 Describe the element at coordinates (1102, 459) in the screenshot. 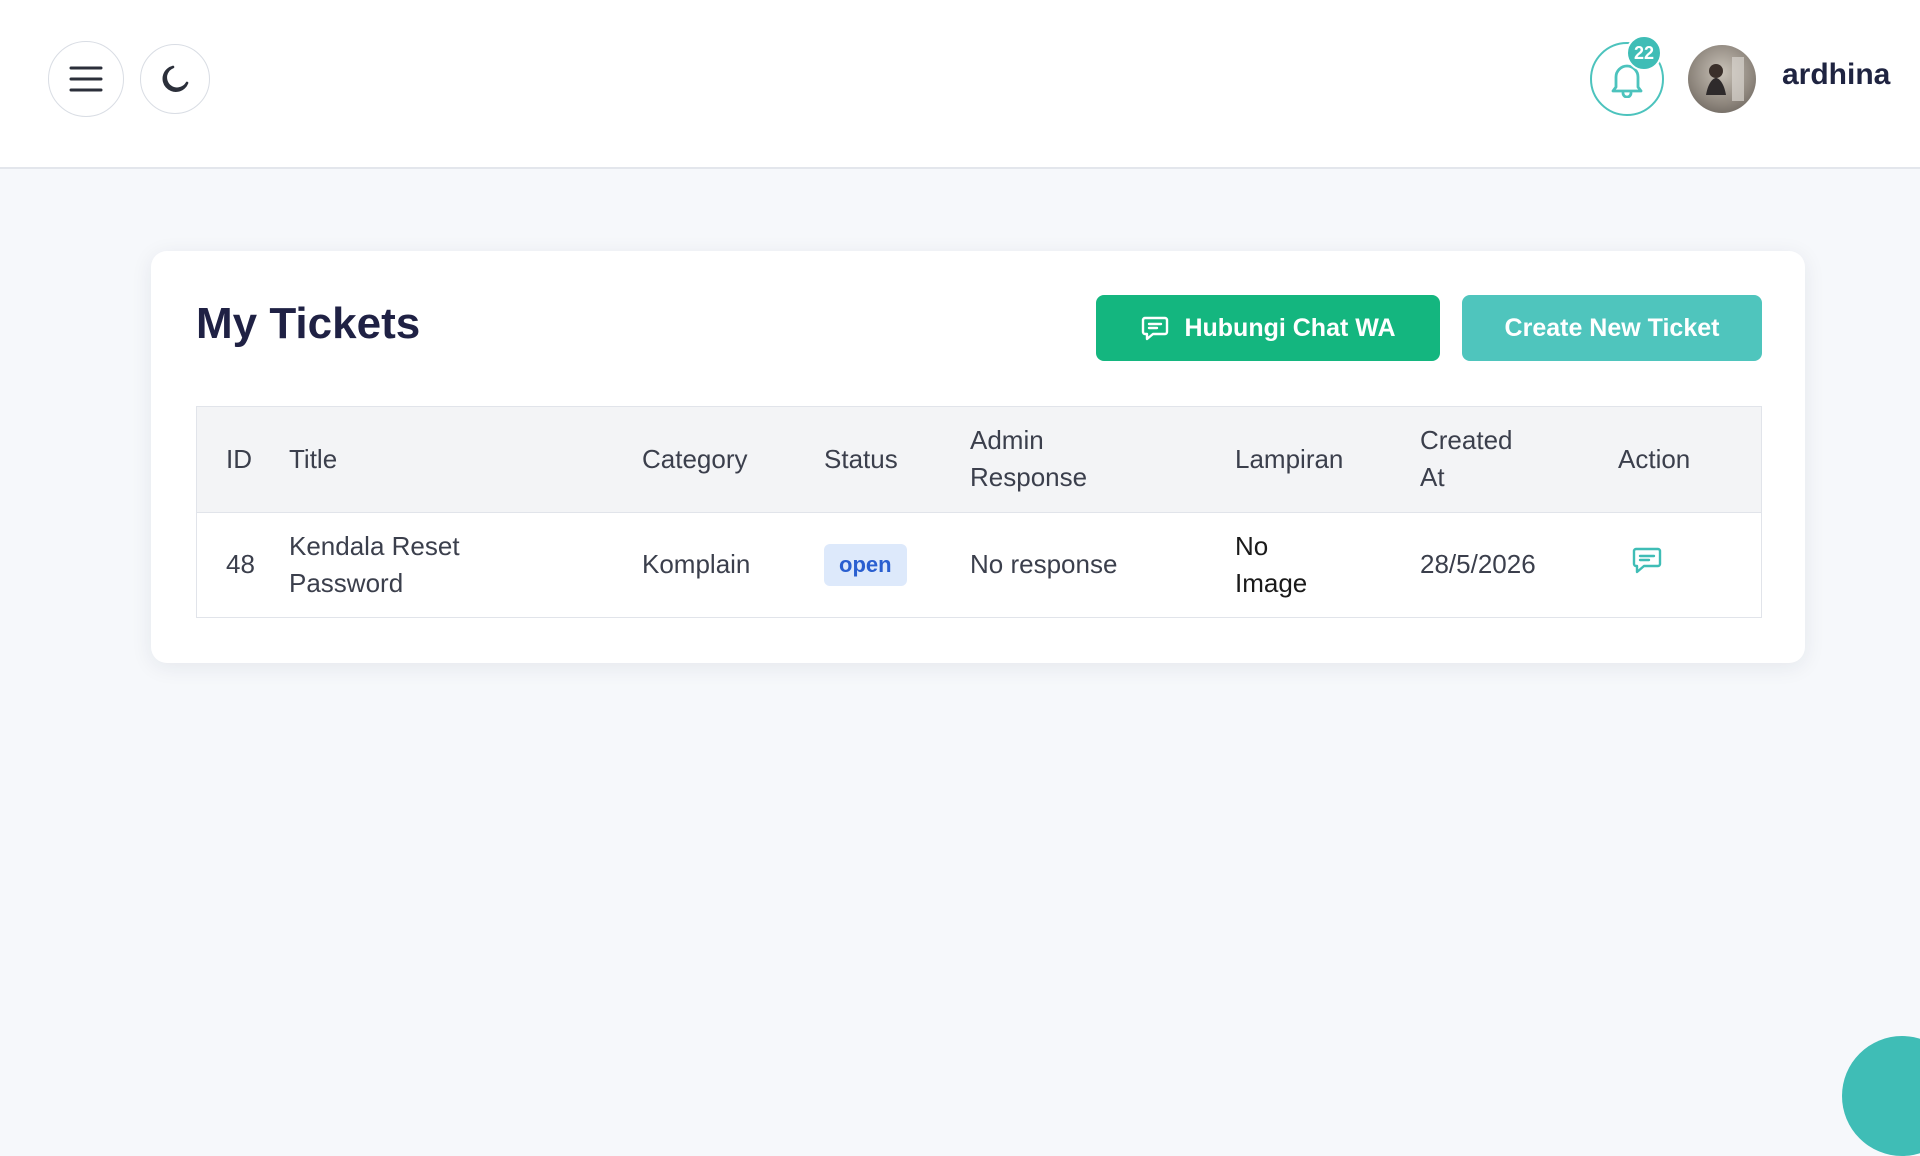

I see `column-header-admin-response: Admin Response` at that location.